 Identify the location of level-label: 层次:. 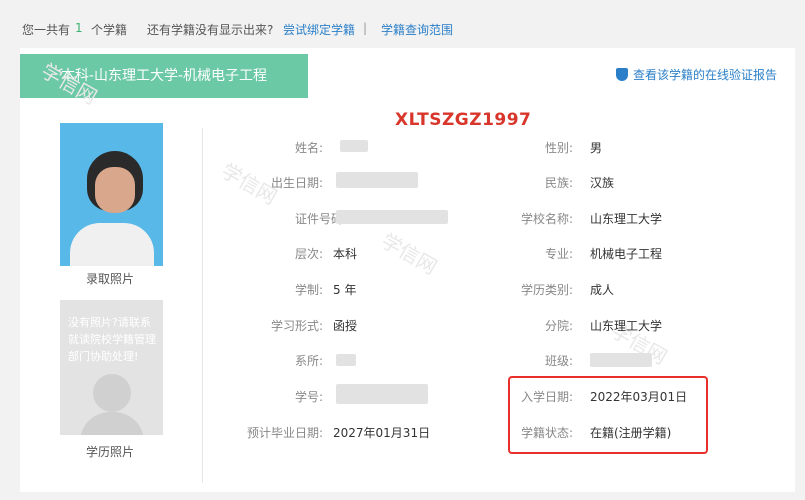
(308, 254).